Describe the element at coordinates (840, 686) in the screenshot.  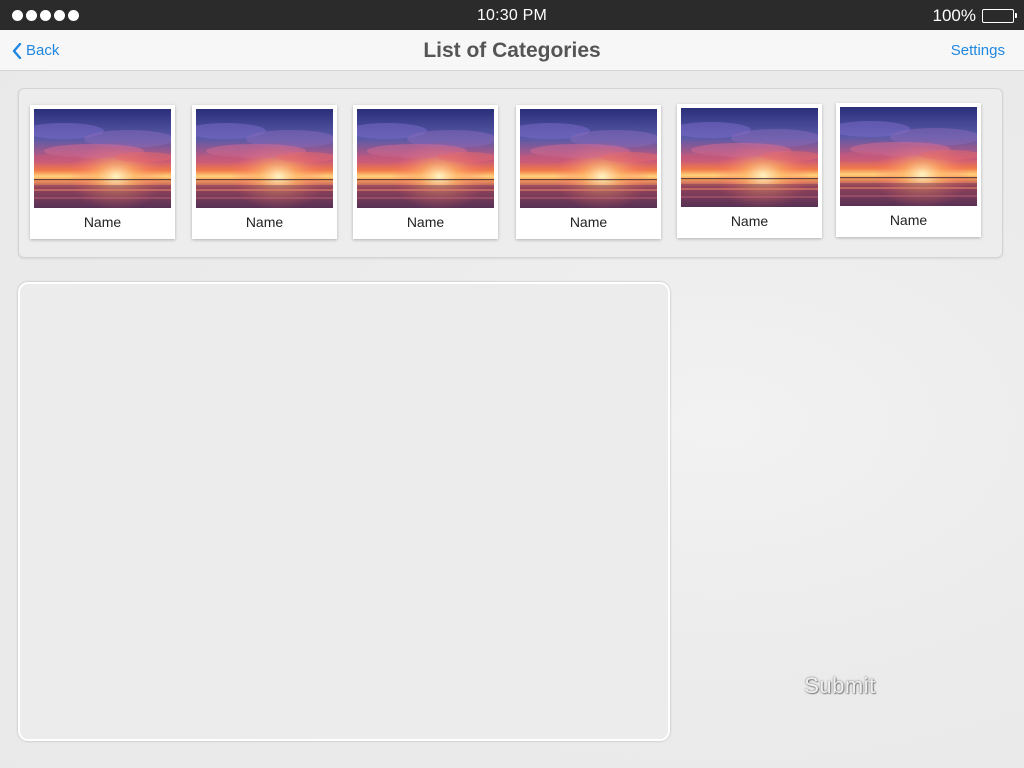
I see `submit-button: Submit` at that location.